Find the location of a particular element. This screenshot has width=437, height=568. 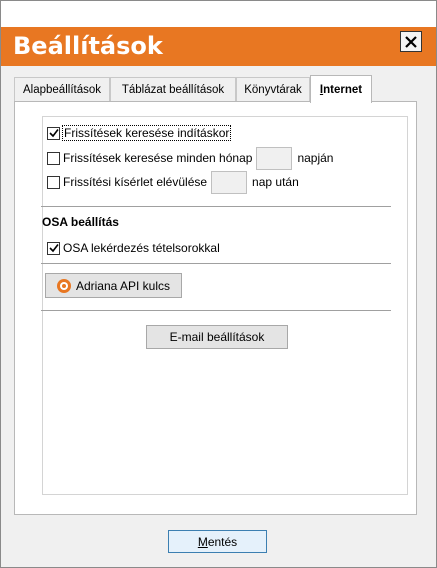

check-updates-monthly-row: Frissítések keresése minden hónap napján is located at coordinates (190, 158).